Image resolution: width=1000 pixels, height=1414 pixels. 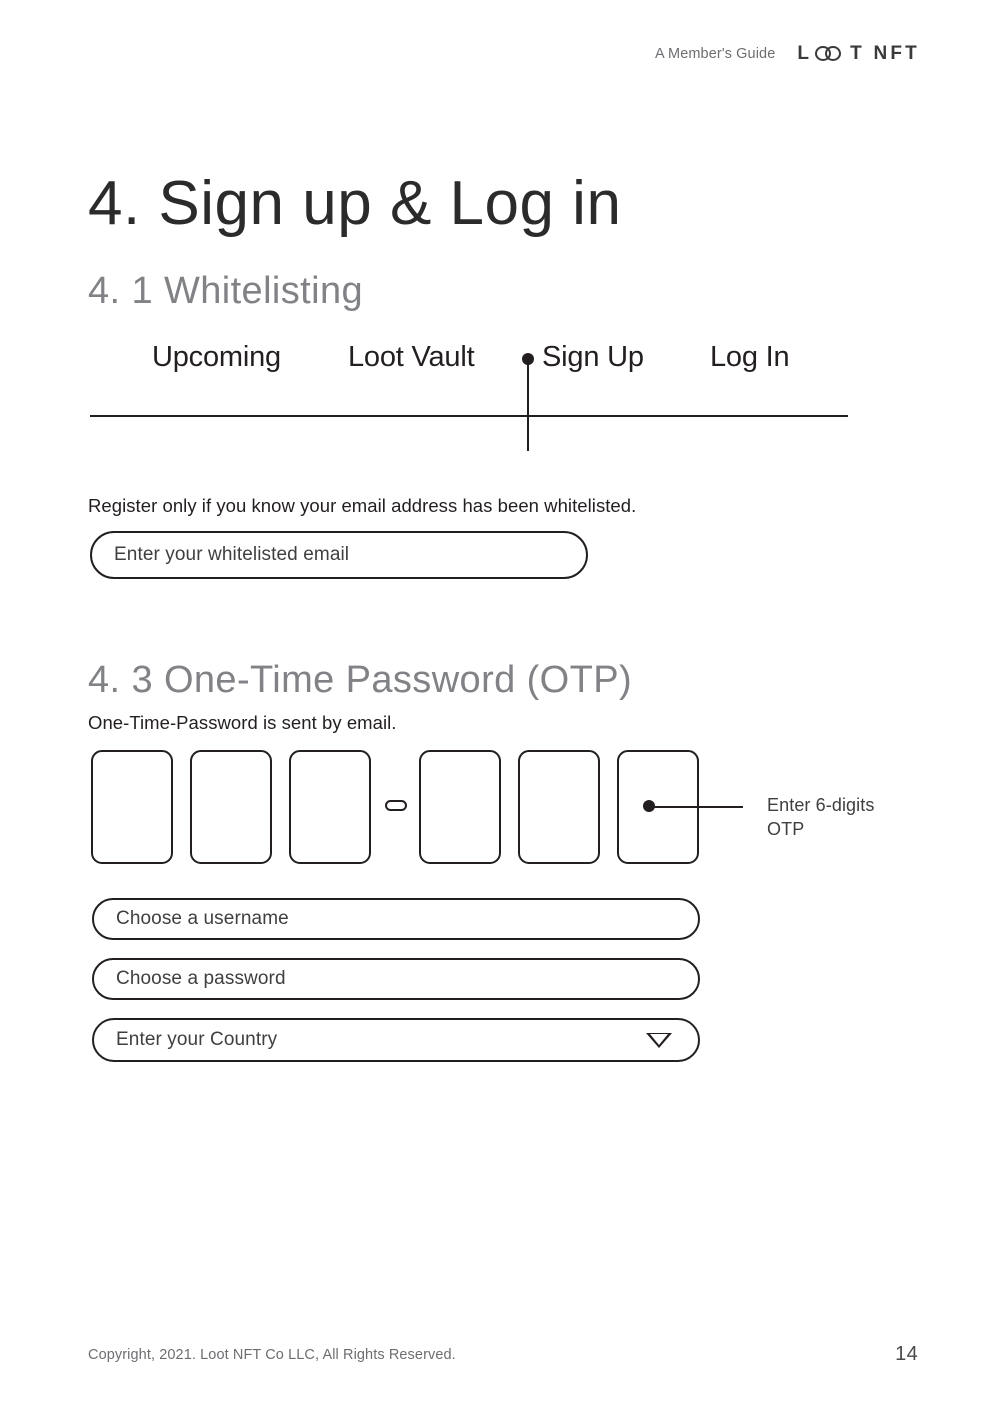 What do you see at coordinates (396, 1040) in the screenshot?
I see `country-select: Enter your Country` at bounding box center [396, 1040].